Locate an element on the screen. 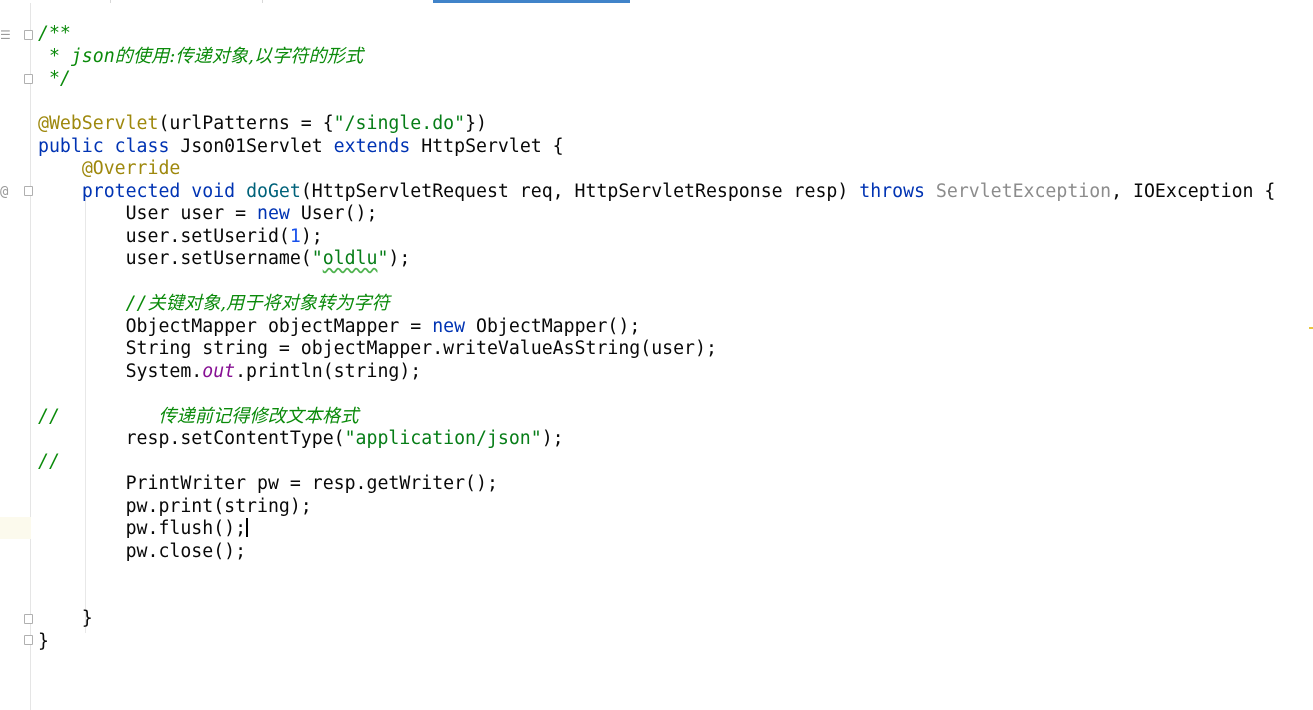 The image size is (1313, 710). code-token: */ is located at coordinates (54, 78).